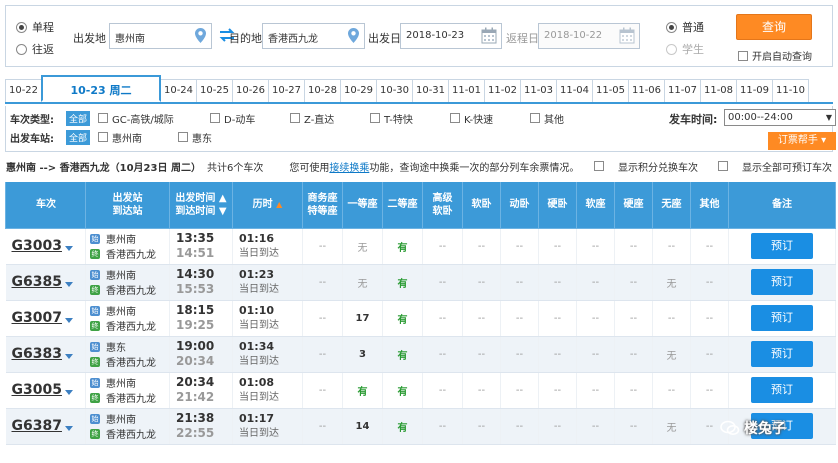 The height and width of the screenshot is (463, 838). What do you see at coordinates (402, 205) in the screenshot?
I see `col-second: 二等座` at bounding box center [402, 205].